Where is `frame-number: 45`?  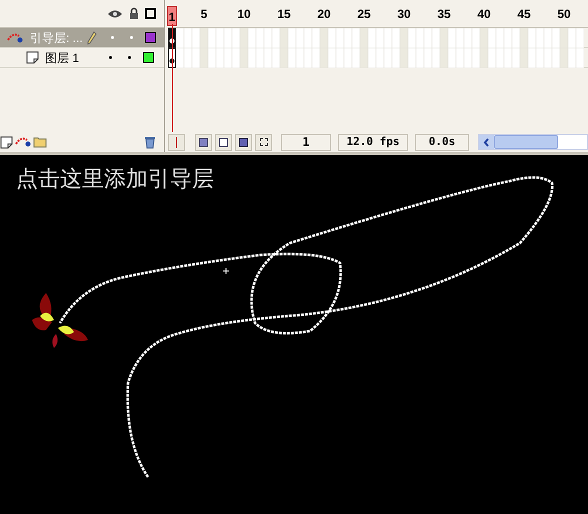
frame-number: 45 is located at coordinates (524, 14).